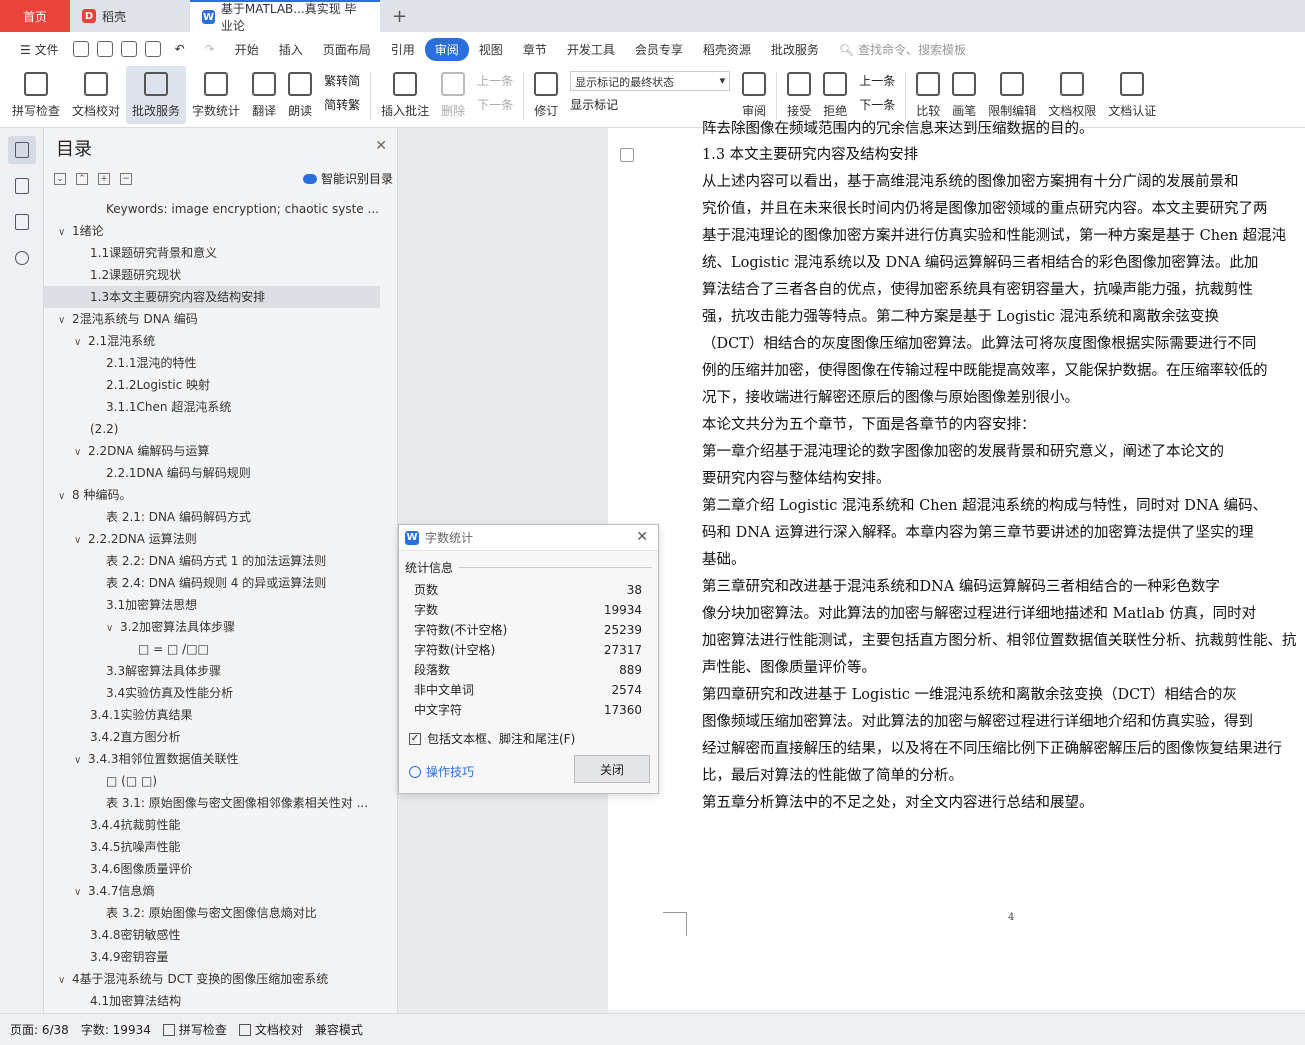  What do you see at coordinates (212, 583) in the screenshot?
I see `toc-item: 表 2.4: DNA 编码规则 4 的异或运算法则` at bounding box center [212, 583].